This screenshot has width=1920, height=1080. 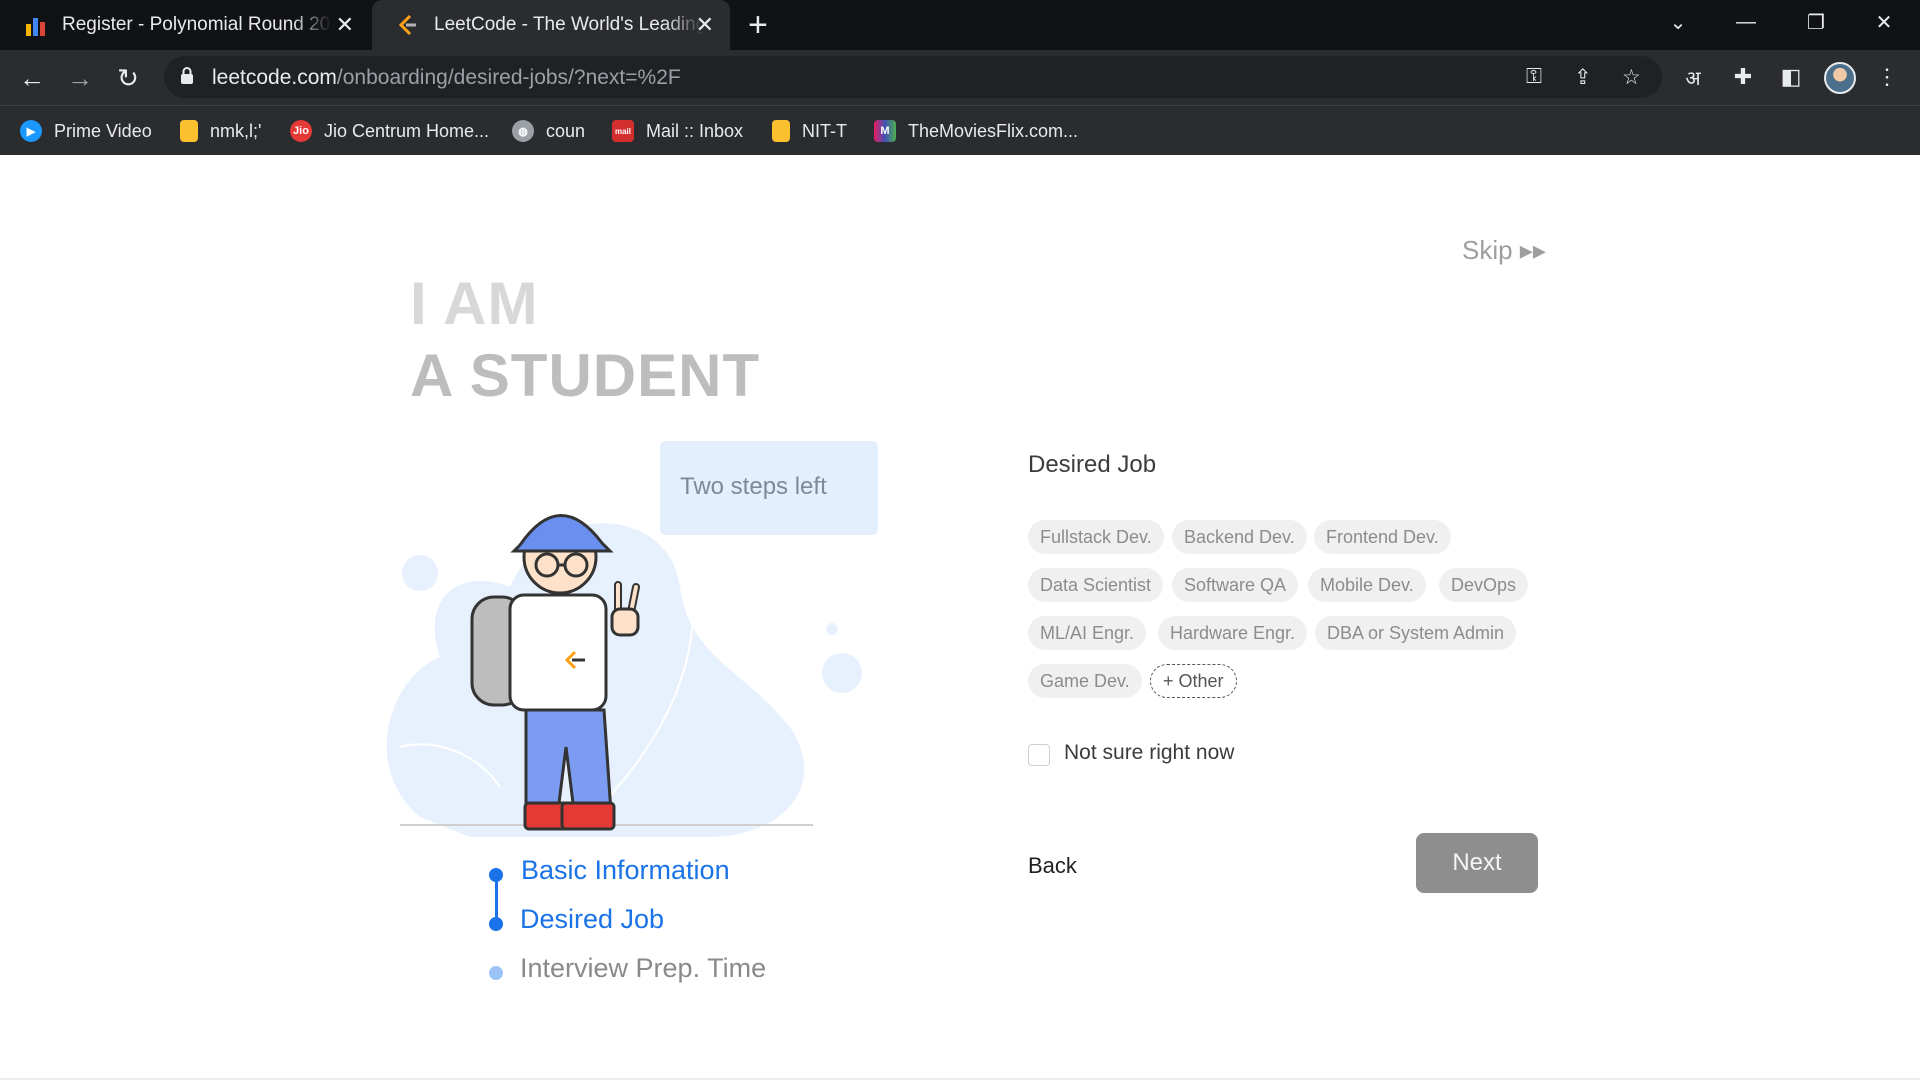 I want to click on bookmark-label: coun, so click(x=566, y=130).